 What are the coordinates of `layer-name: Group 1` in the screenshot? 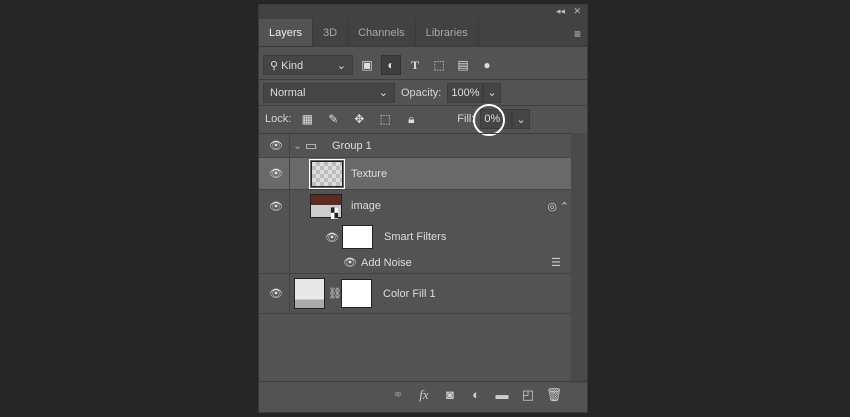 It's located at (352, 145).